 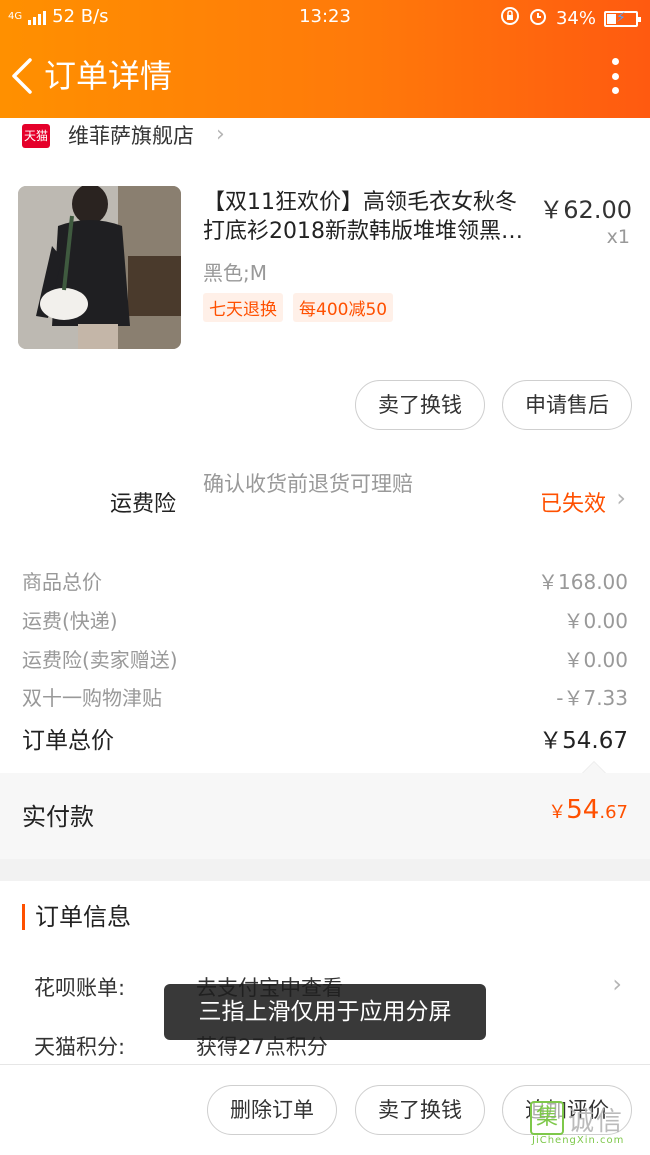 What do you see at coordinates (538, 18) in the screenshot?
I see `alarm-icon` at bounding box center [538, 18].